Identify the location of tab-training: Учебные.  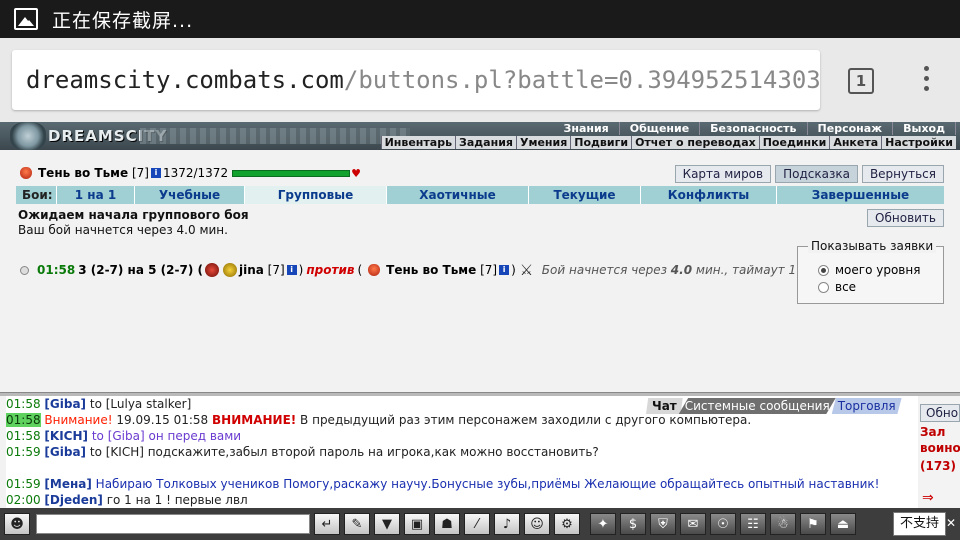
(189, 195).